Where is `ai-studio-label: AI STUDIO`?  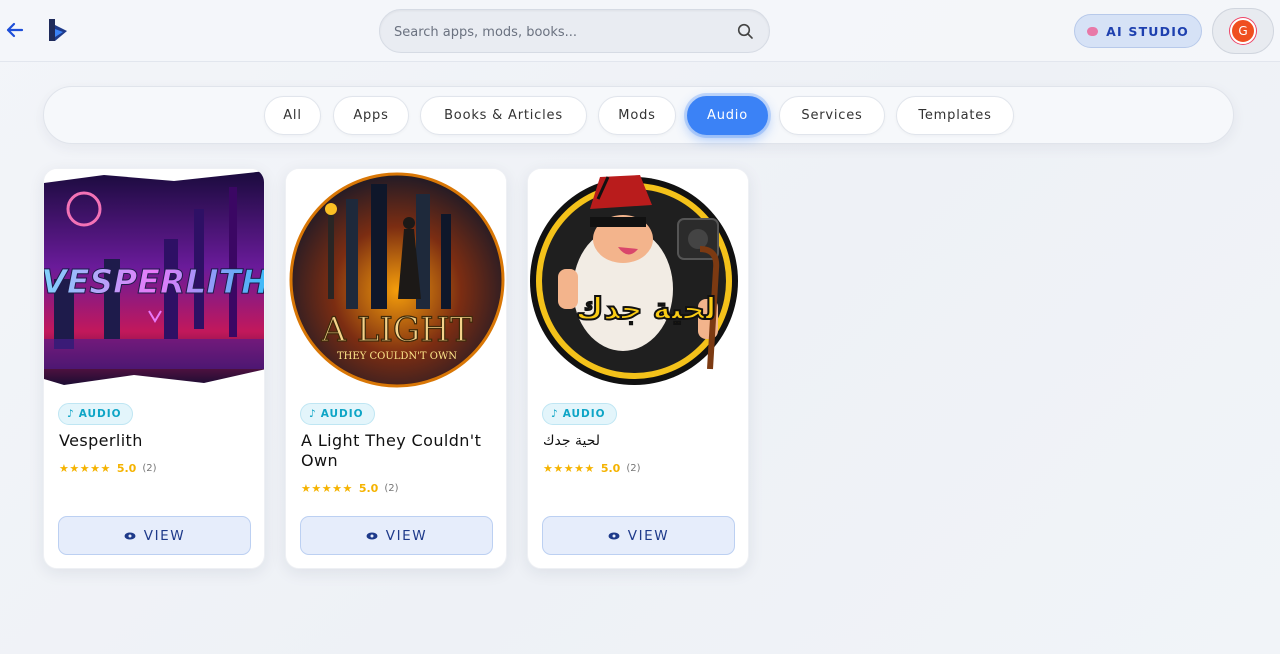 ai-studio-label: AI STUDIO is located at coordinates (1147, 31).